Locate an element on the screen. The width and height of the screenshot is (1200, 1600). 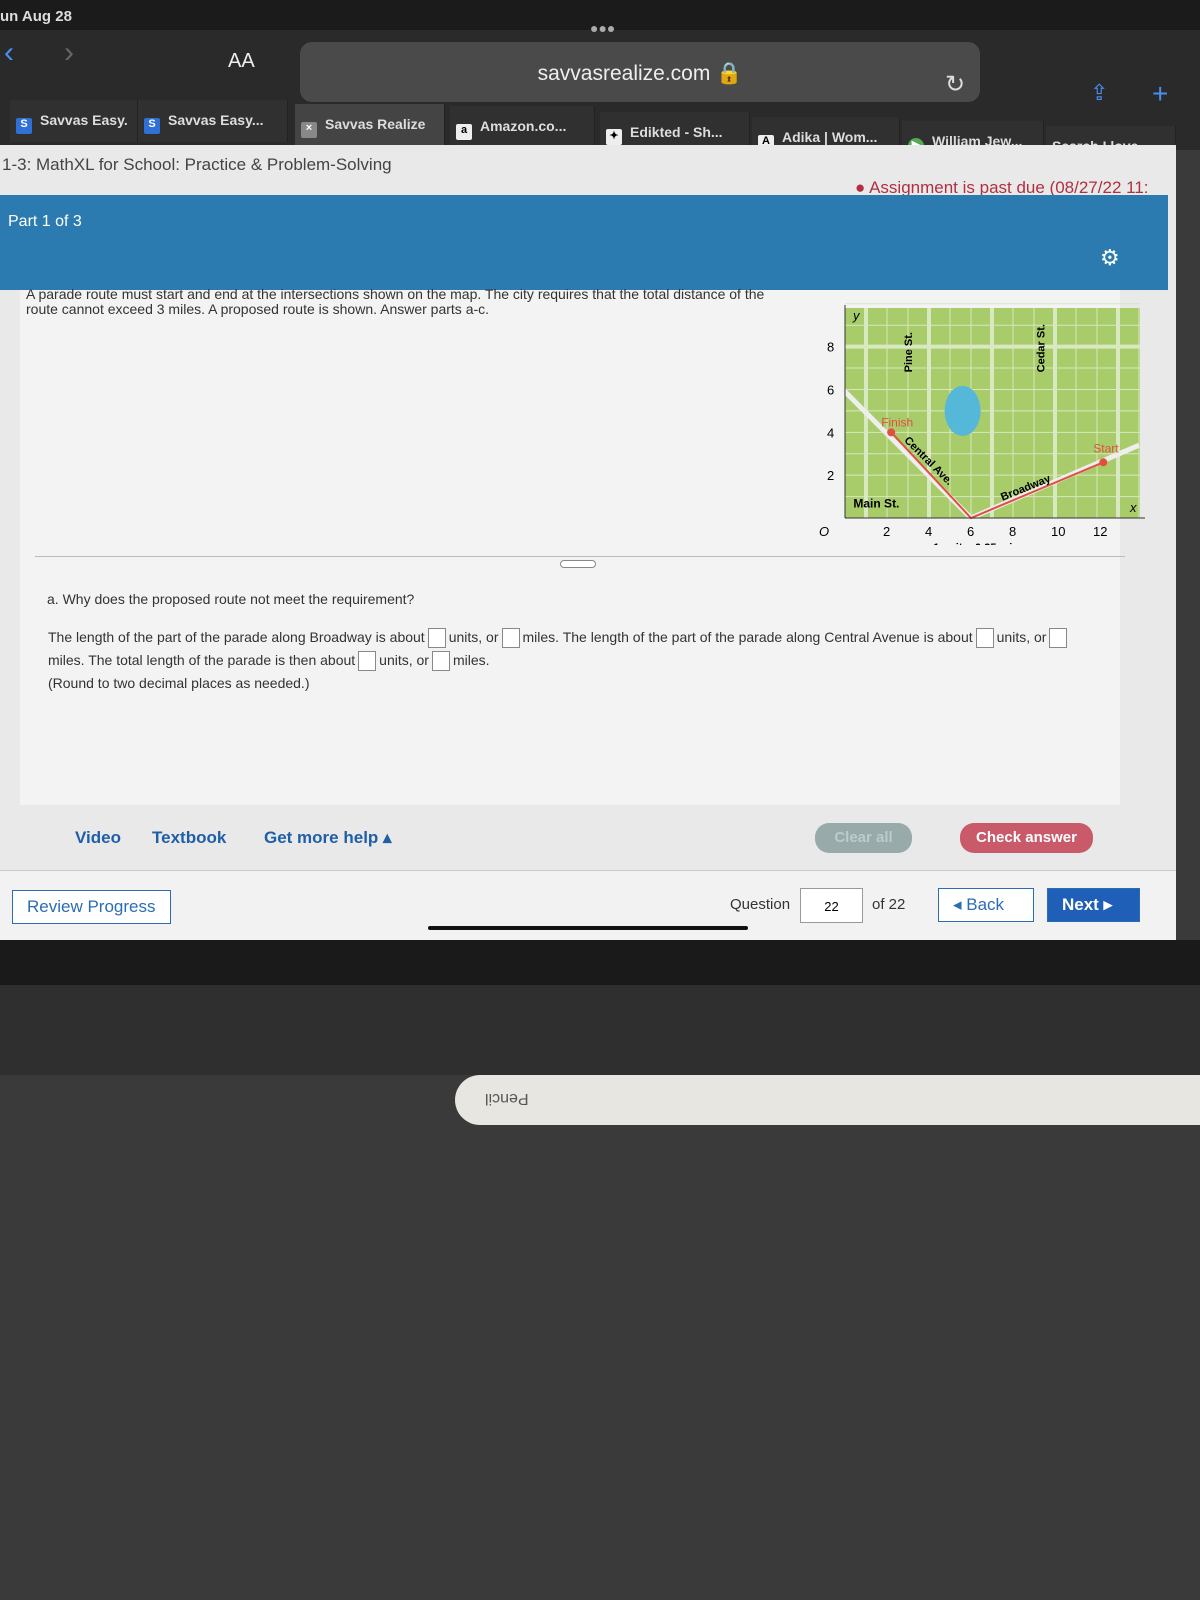
finish-label: Finish is located at coordinates (897, 422).